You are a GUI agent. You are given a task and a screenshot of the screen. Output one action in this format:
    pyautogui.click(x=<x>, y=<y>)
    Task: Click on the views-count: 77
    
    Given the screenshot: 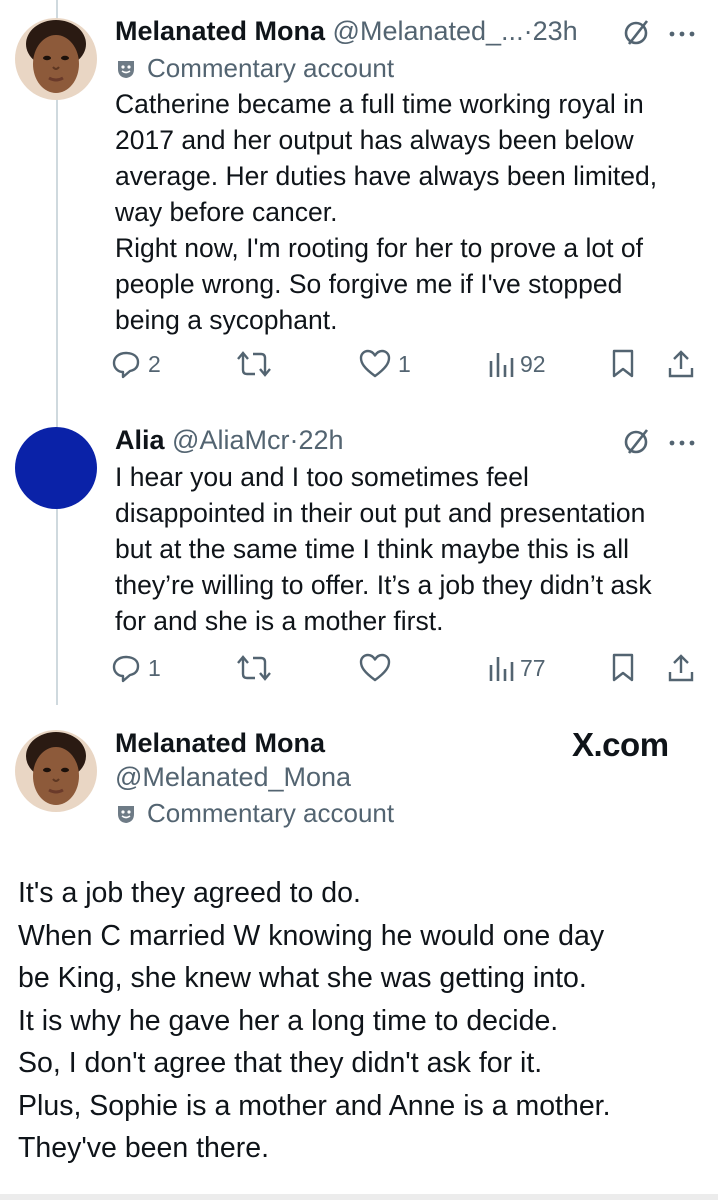 What is the action you would take?
    pyautogui.click(x=533, y=667)
    